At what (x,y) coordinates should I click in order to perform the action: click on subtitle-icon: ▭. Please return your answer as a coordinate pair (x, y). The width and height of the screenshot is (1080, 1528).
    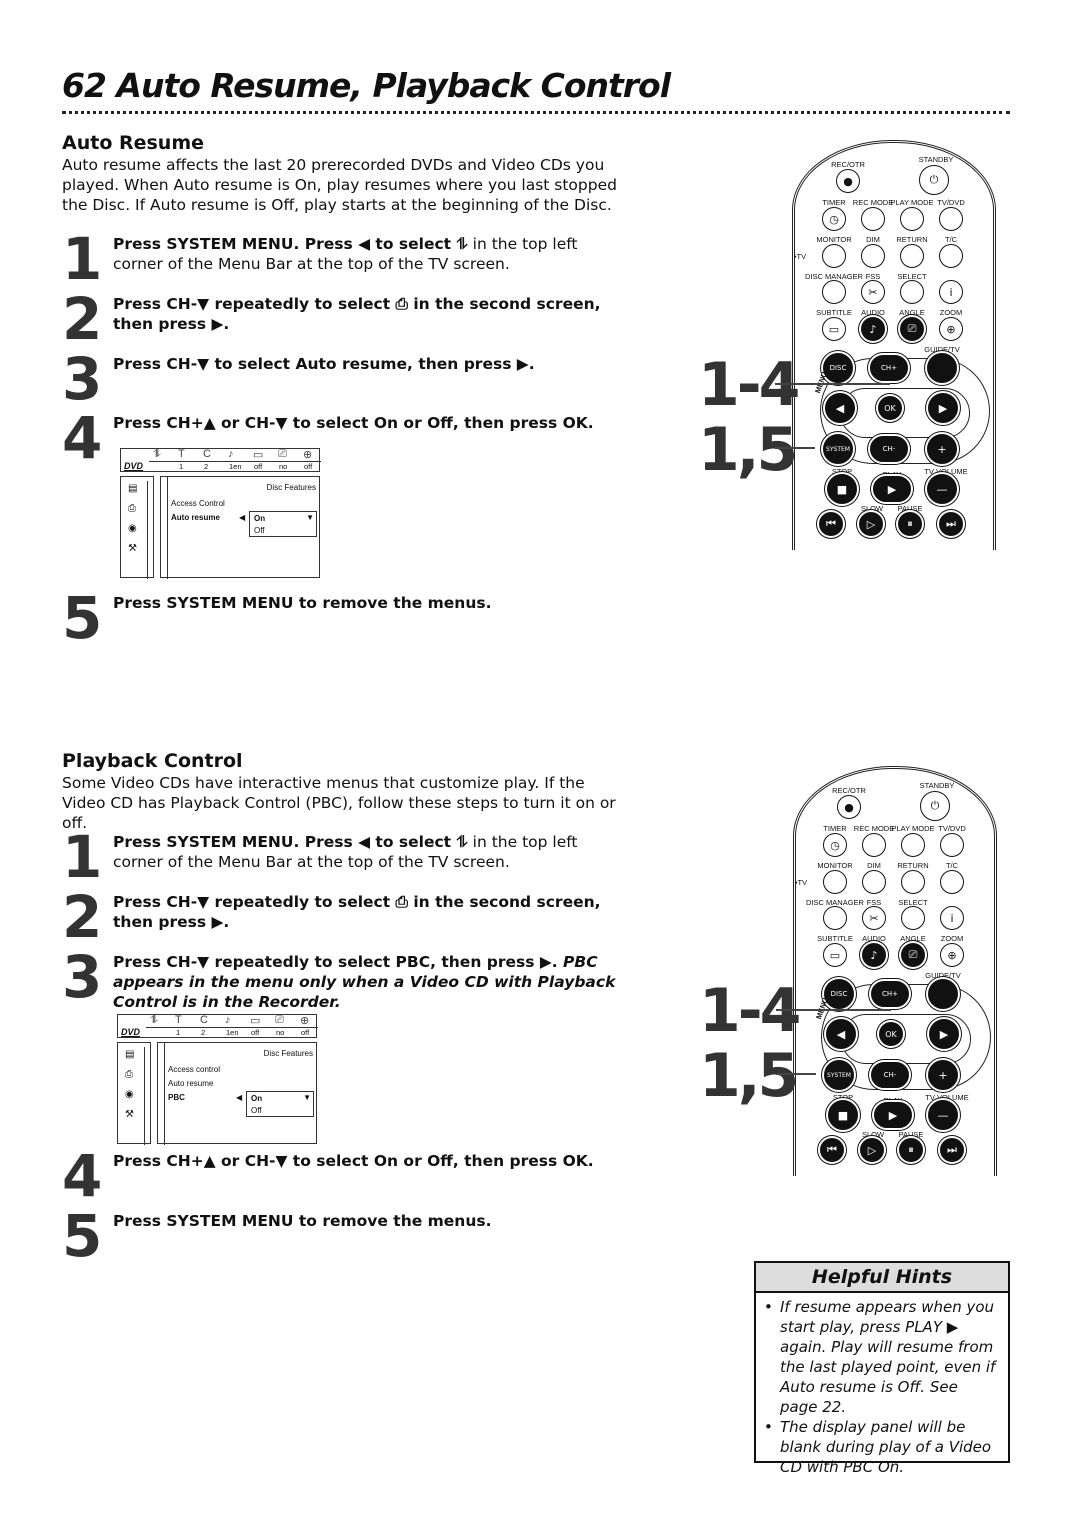
    Looking at the image, I should click on (258, 454).